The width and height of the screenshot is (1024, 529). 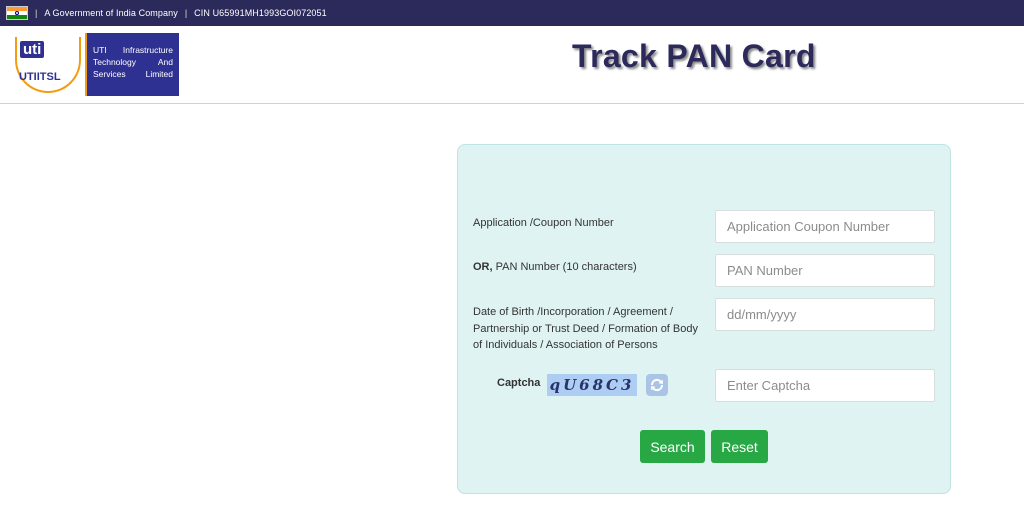 What do you see at coordinates (566, 267) in the screenshot?
I see `pan-number-label: PAN Number (10 characters)` at bounding box center [566, 267].